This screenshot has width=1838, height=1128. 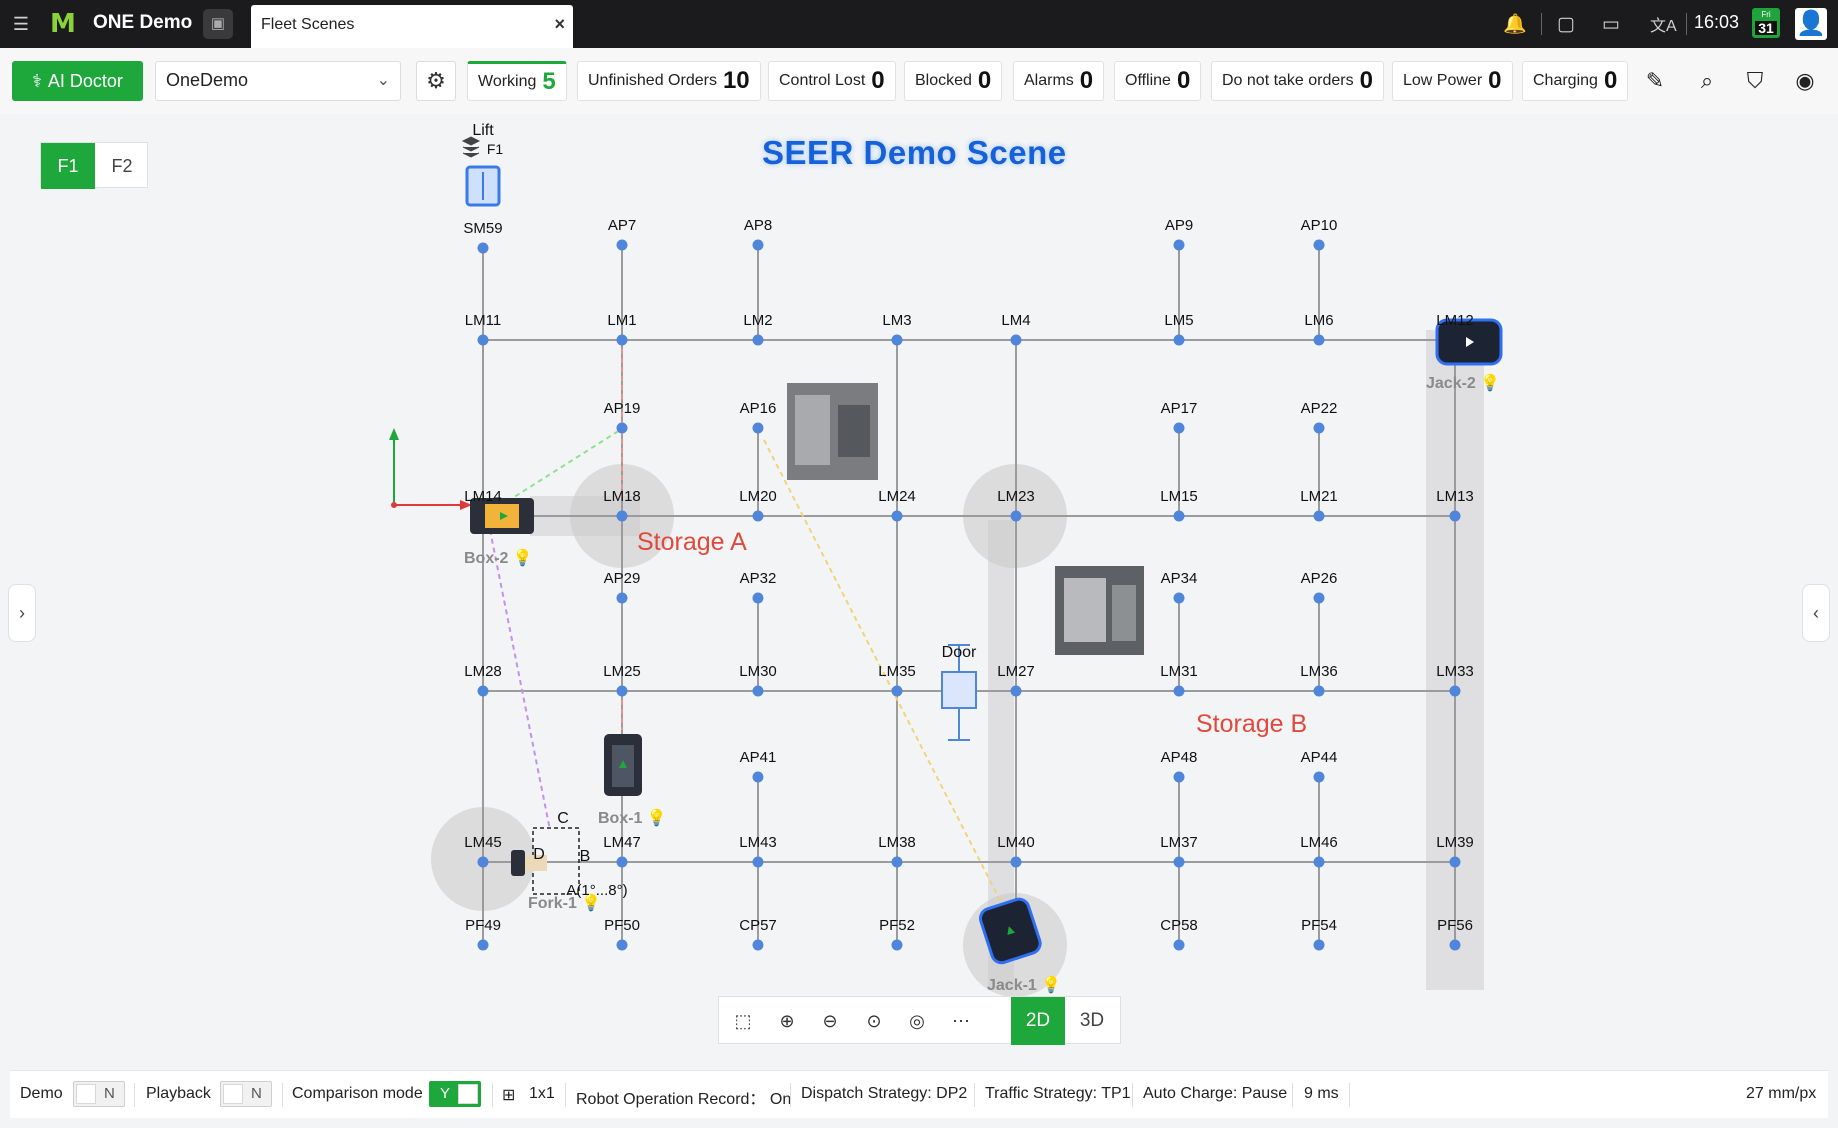 What do you see at coordinates (1455, 691) in the screenshot?
I see `map-node-lm33` at bounding box center [1455, 691].